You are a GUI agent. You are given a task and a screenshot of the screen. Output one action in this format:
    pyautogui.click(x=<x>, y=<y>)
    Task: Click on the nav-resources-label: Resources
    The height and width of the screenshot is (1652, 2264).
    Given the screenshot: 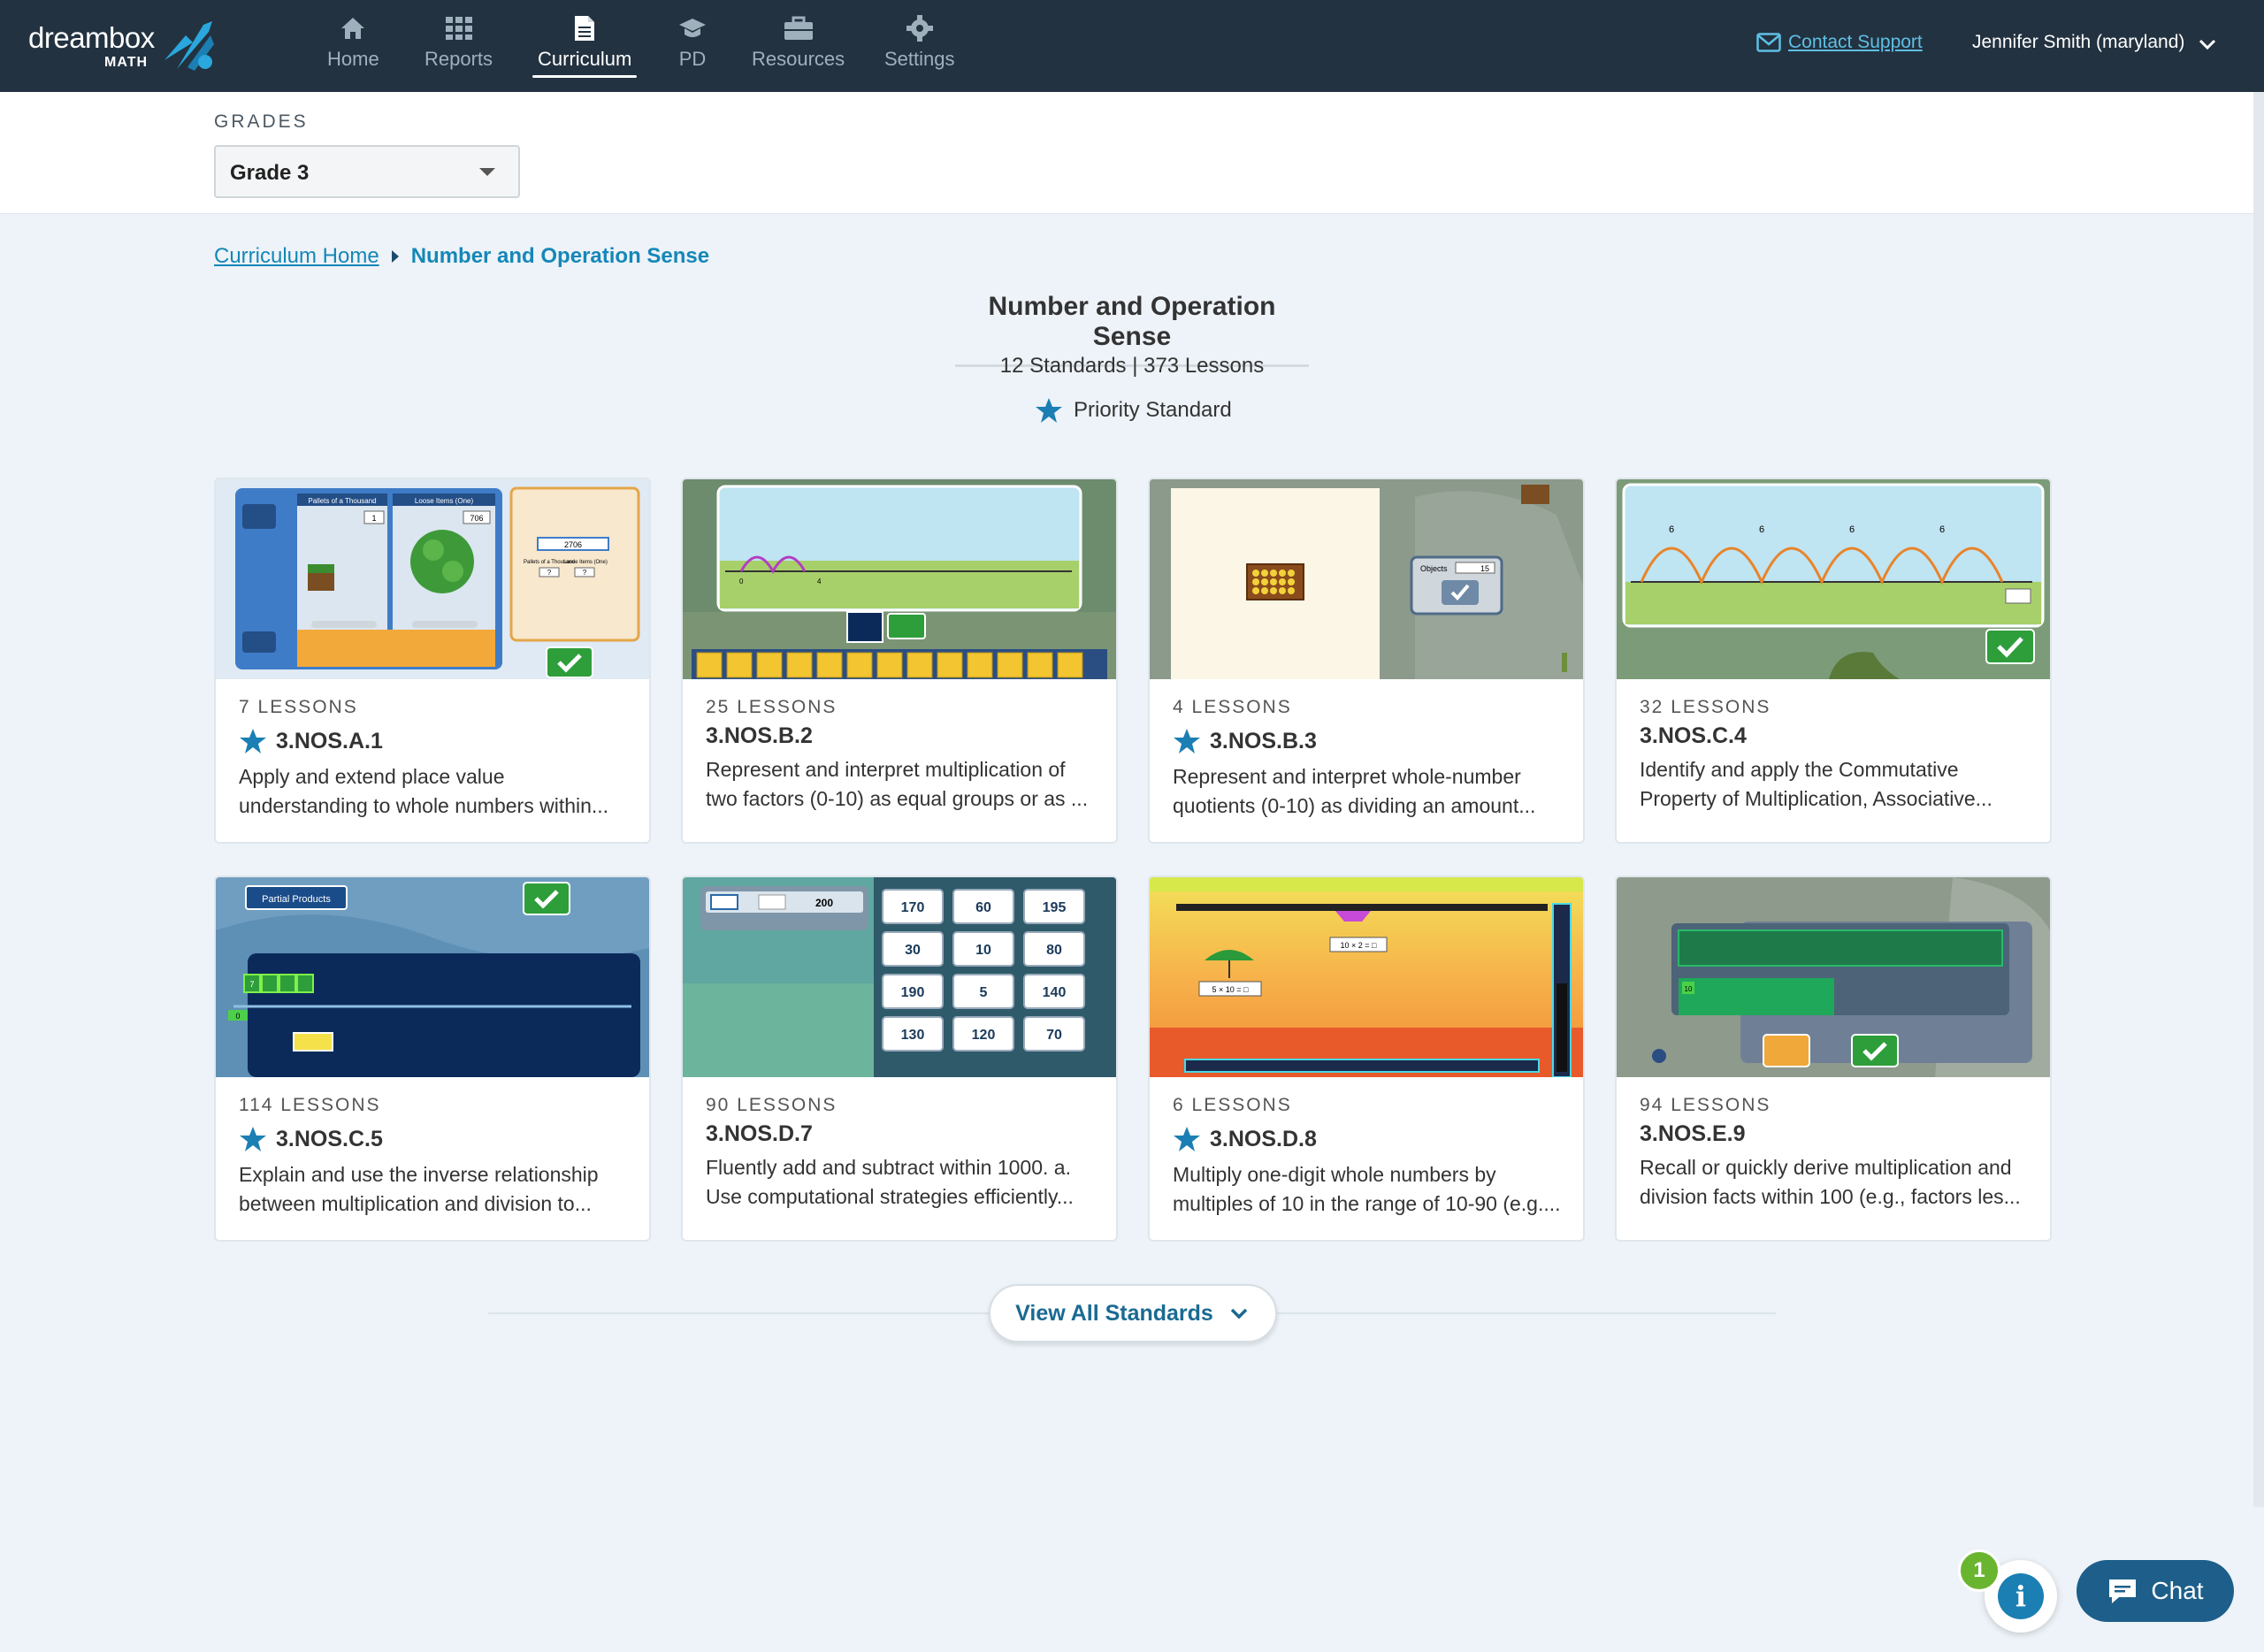 What is the action you would take?
    pyautogui.click(x=799, y=59)
    